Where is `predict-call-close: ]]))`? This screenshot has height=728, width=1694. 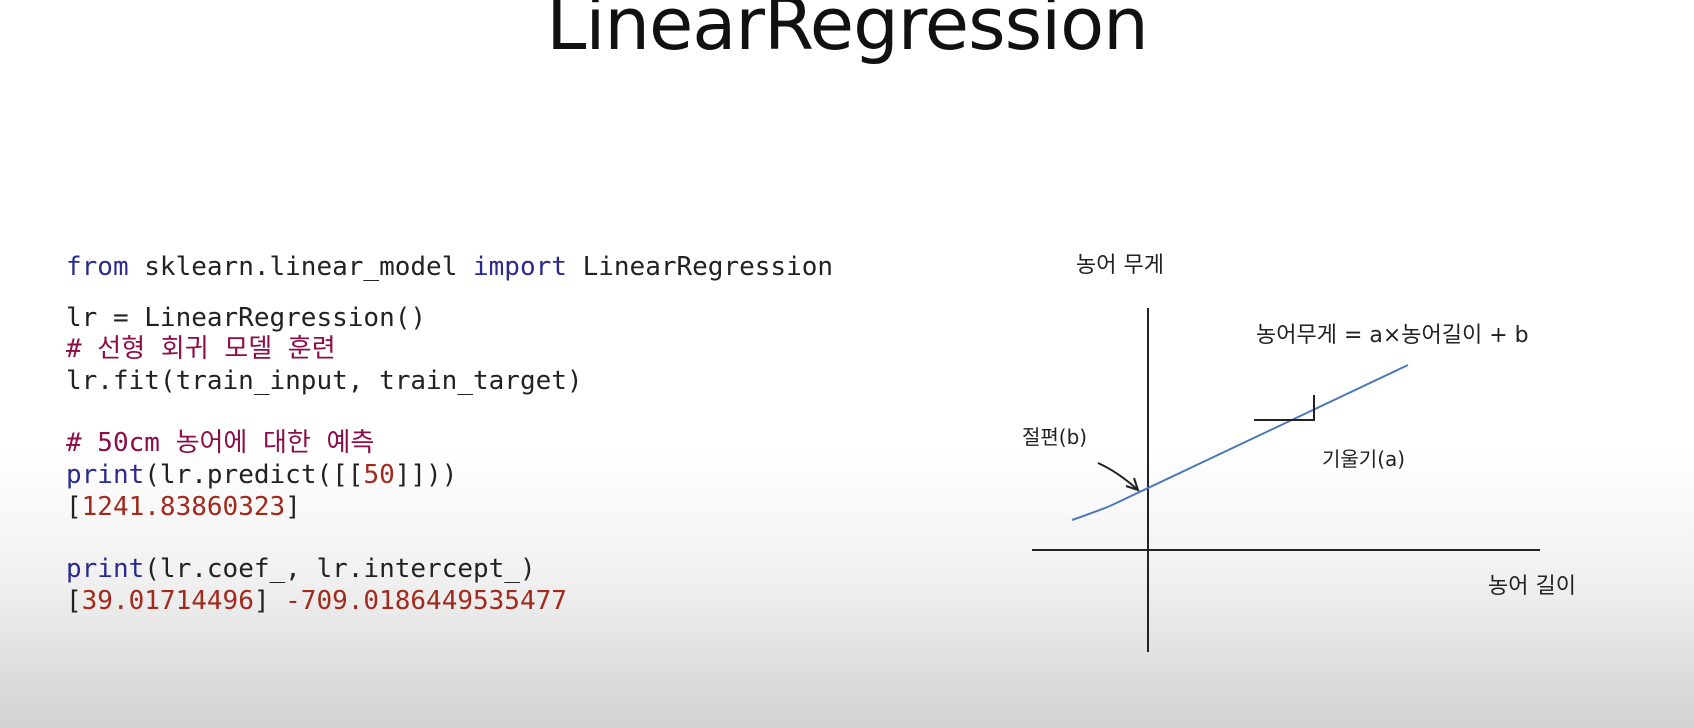 predict-call-close: ]])) is located at coordinates (426, 475).